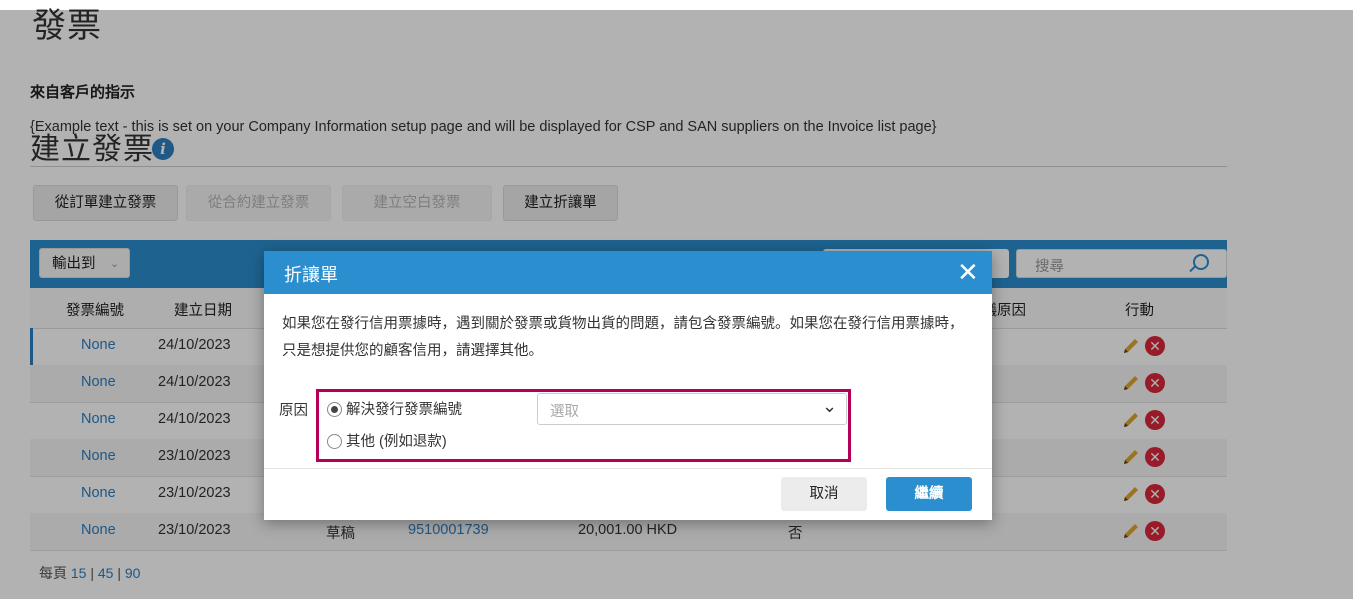 The height and width of the screenshot is (599, 1353). What do you see at coordinates (311, 275) in the screenshot?
I see `dialog-title: 折讓單` at bounding box center [311, 275].